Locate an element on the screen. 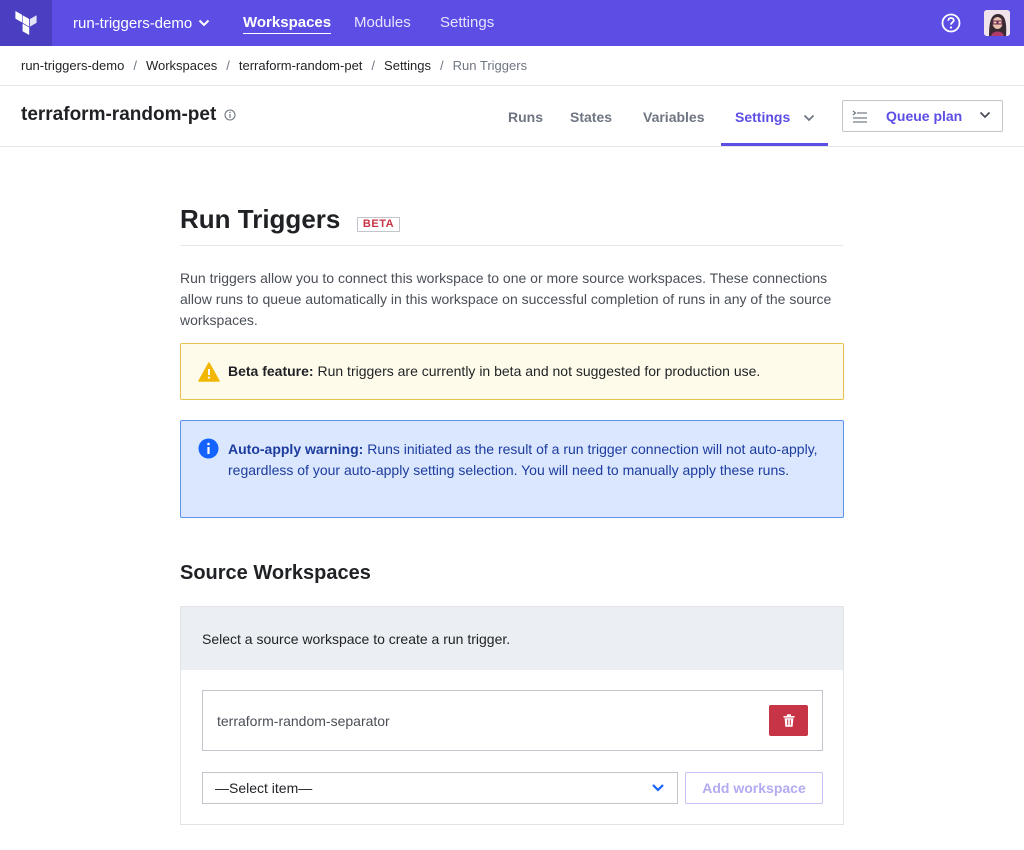  terraform-logo-icon is located at coordinates (26, 23).